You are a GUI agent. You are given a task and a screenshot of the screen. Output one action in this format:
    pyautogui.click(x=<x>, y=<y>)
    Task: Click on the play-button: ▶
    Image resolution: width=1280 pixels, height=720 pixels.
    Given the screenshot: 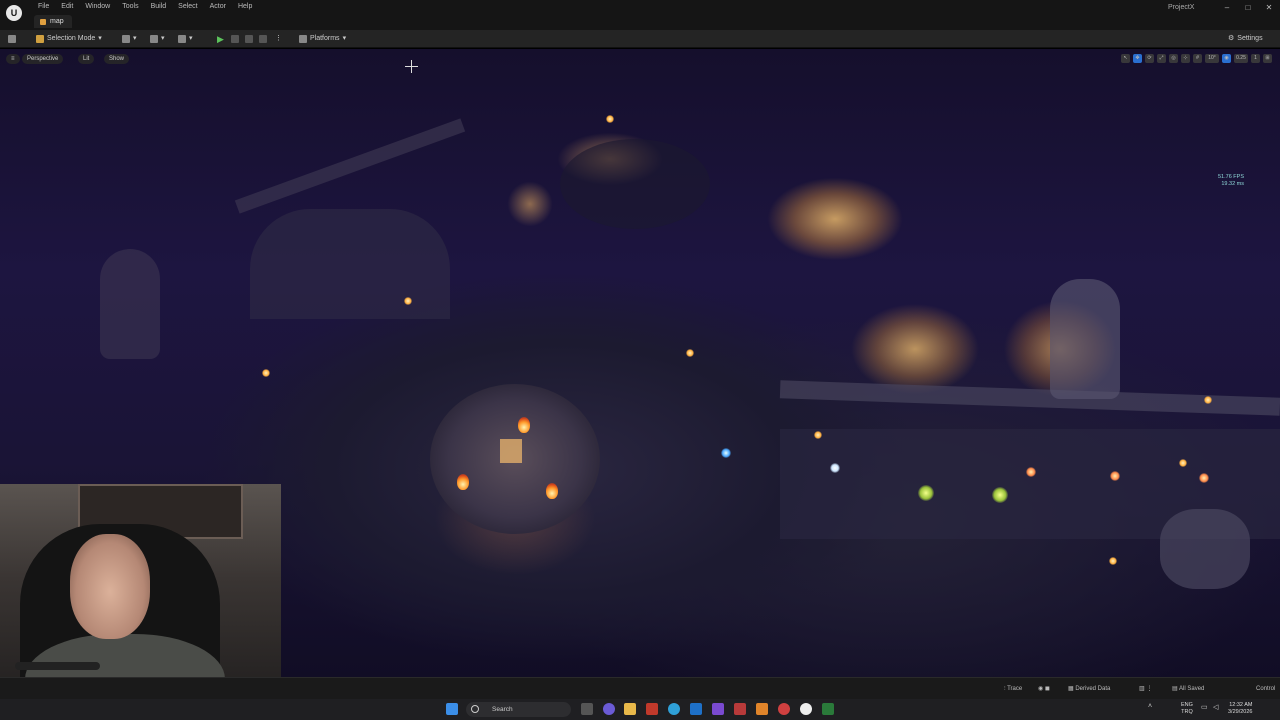 What is the action you would take?
    pyautogui.click(x=220, y=39)
    